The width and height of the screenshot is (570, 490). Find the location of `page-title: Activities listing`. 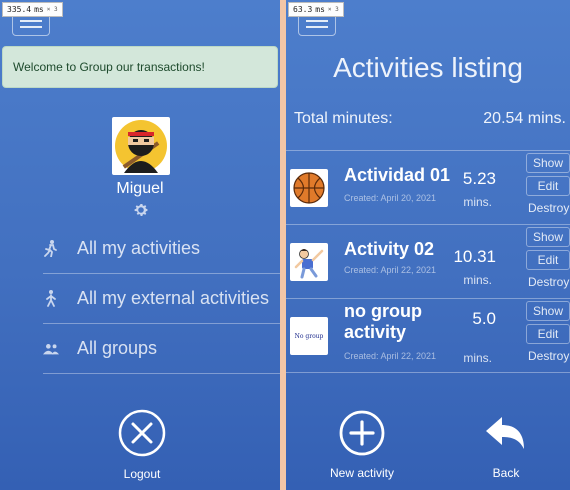

page-title: Activities listing is located at coordinates (428, 67).